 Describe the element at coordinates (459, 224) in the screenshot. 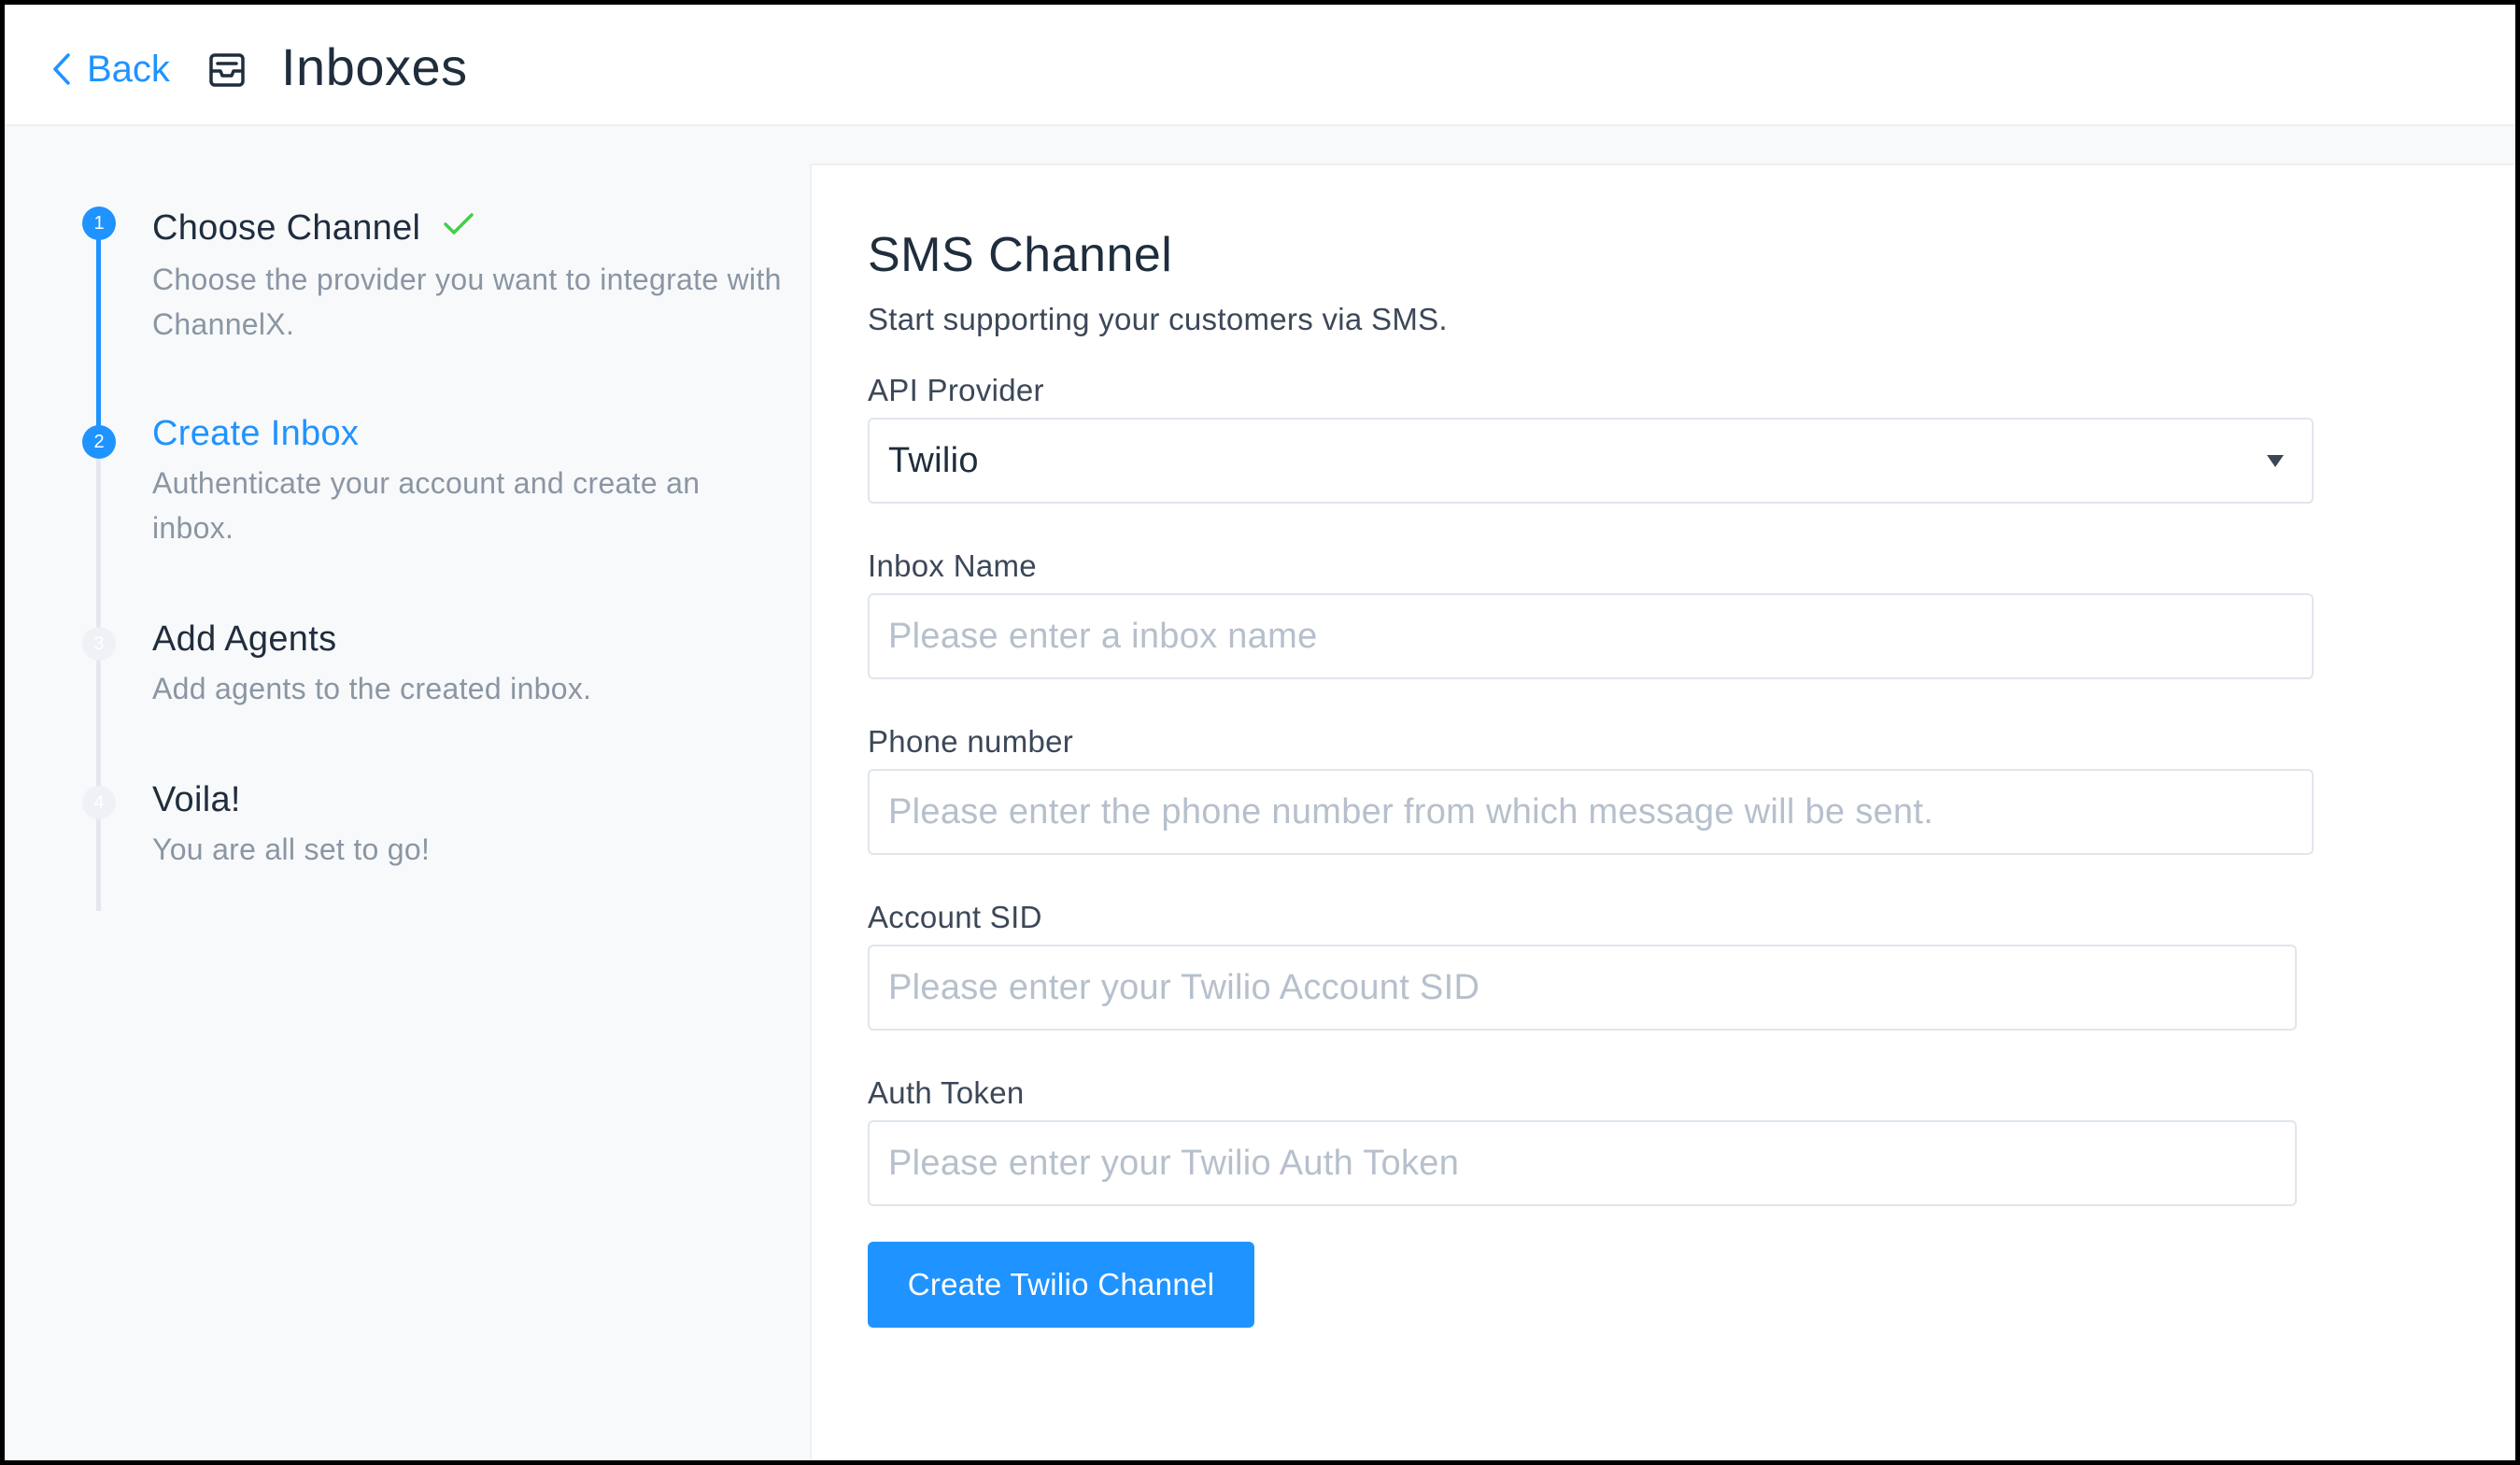

I see `check-icon` at that location.